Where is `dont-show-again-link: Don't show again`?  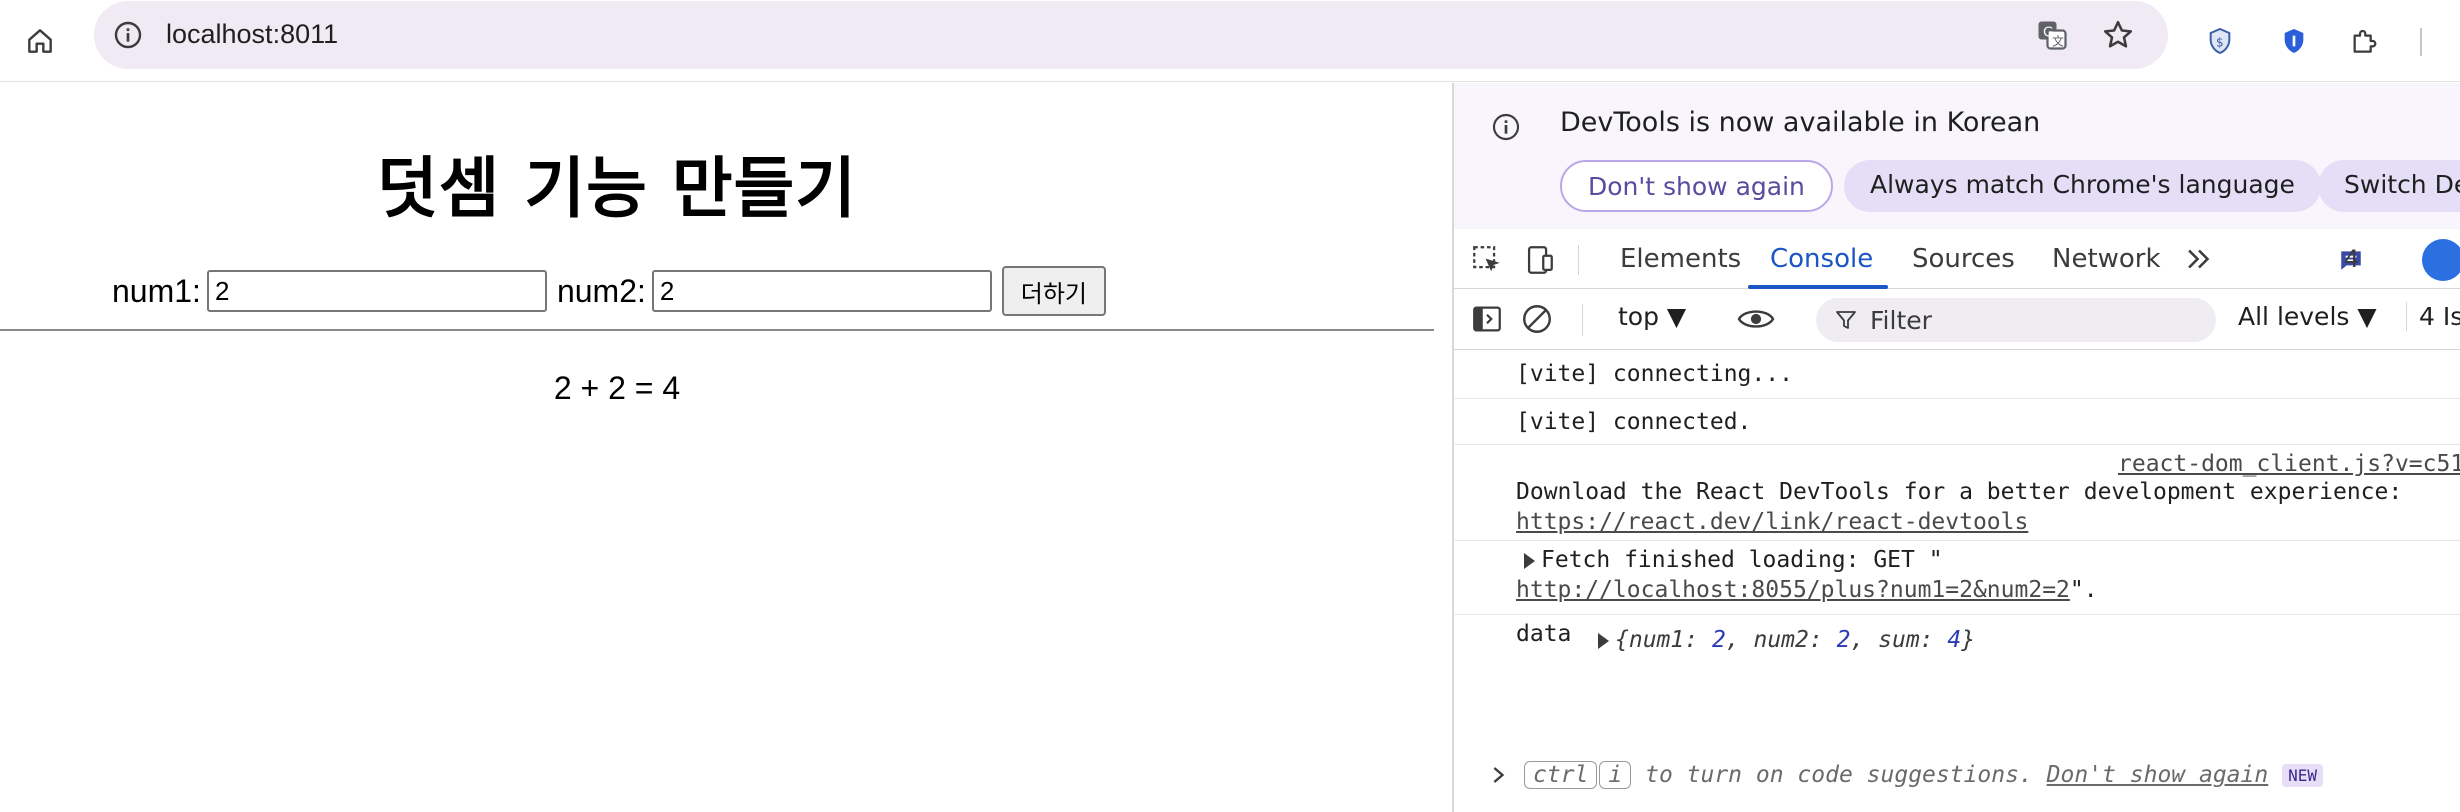 dont-show-again-link: Don't show again is located at coordinates (2158, 775).